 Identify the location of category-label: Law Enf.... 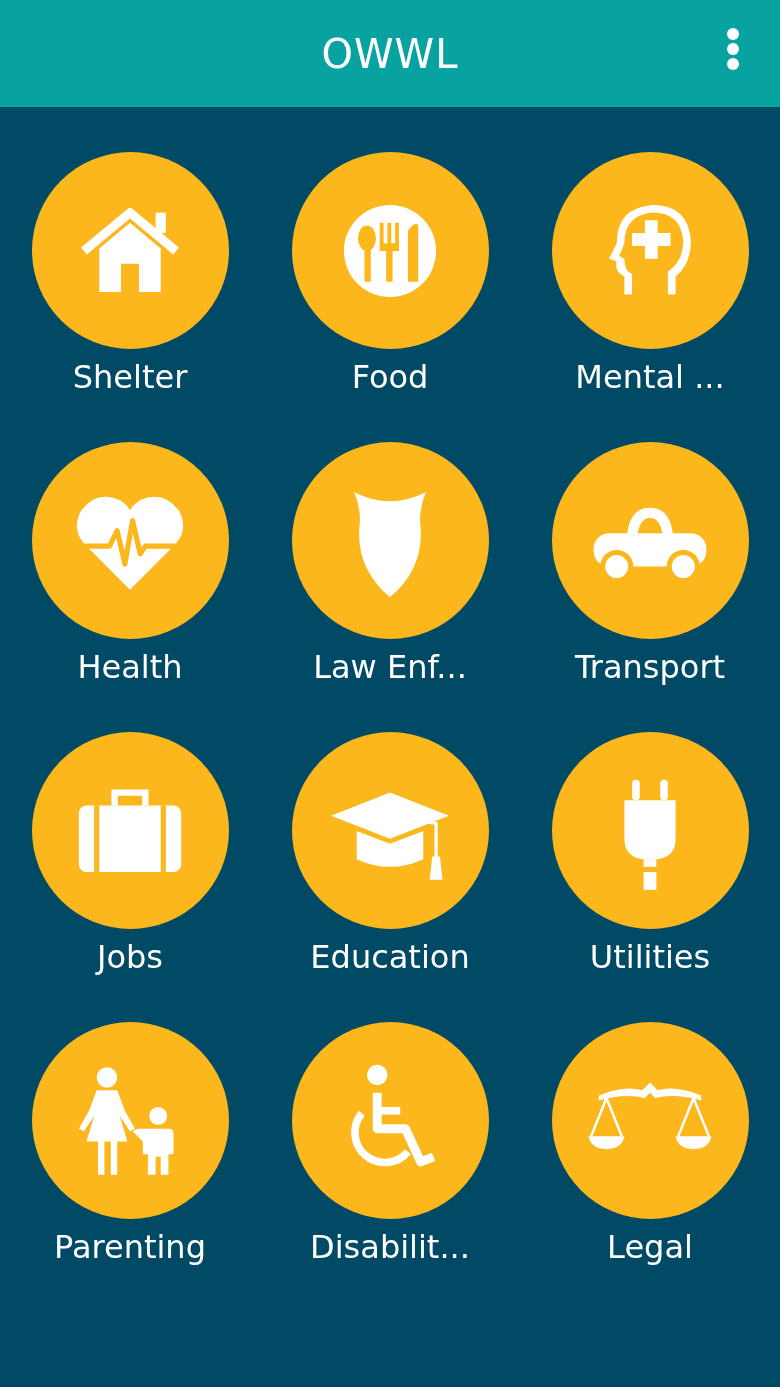
(390, 667).